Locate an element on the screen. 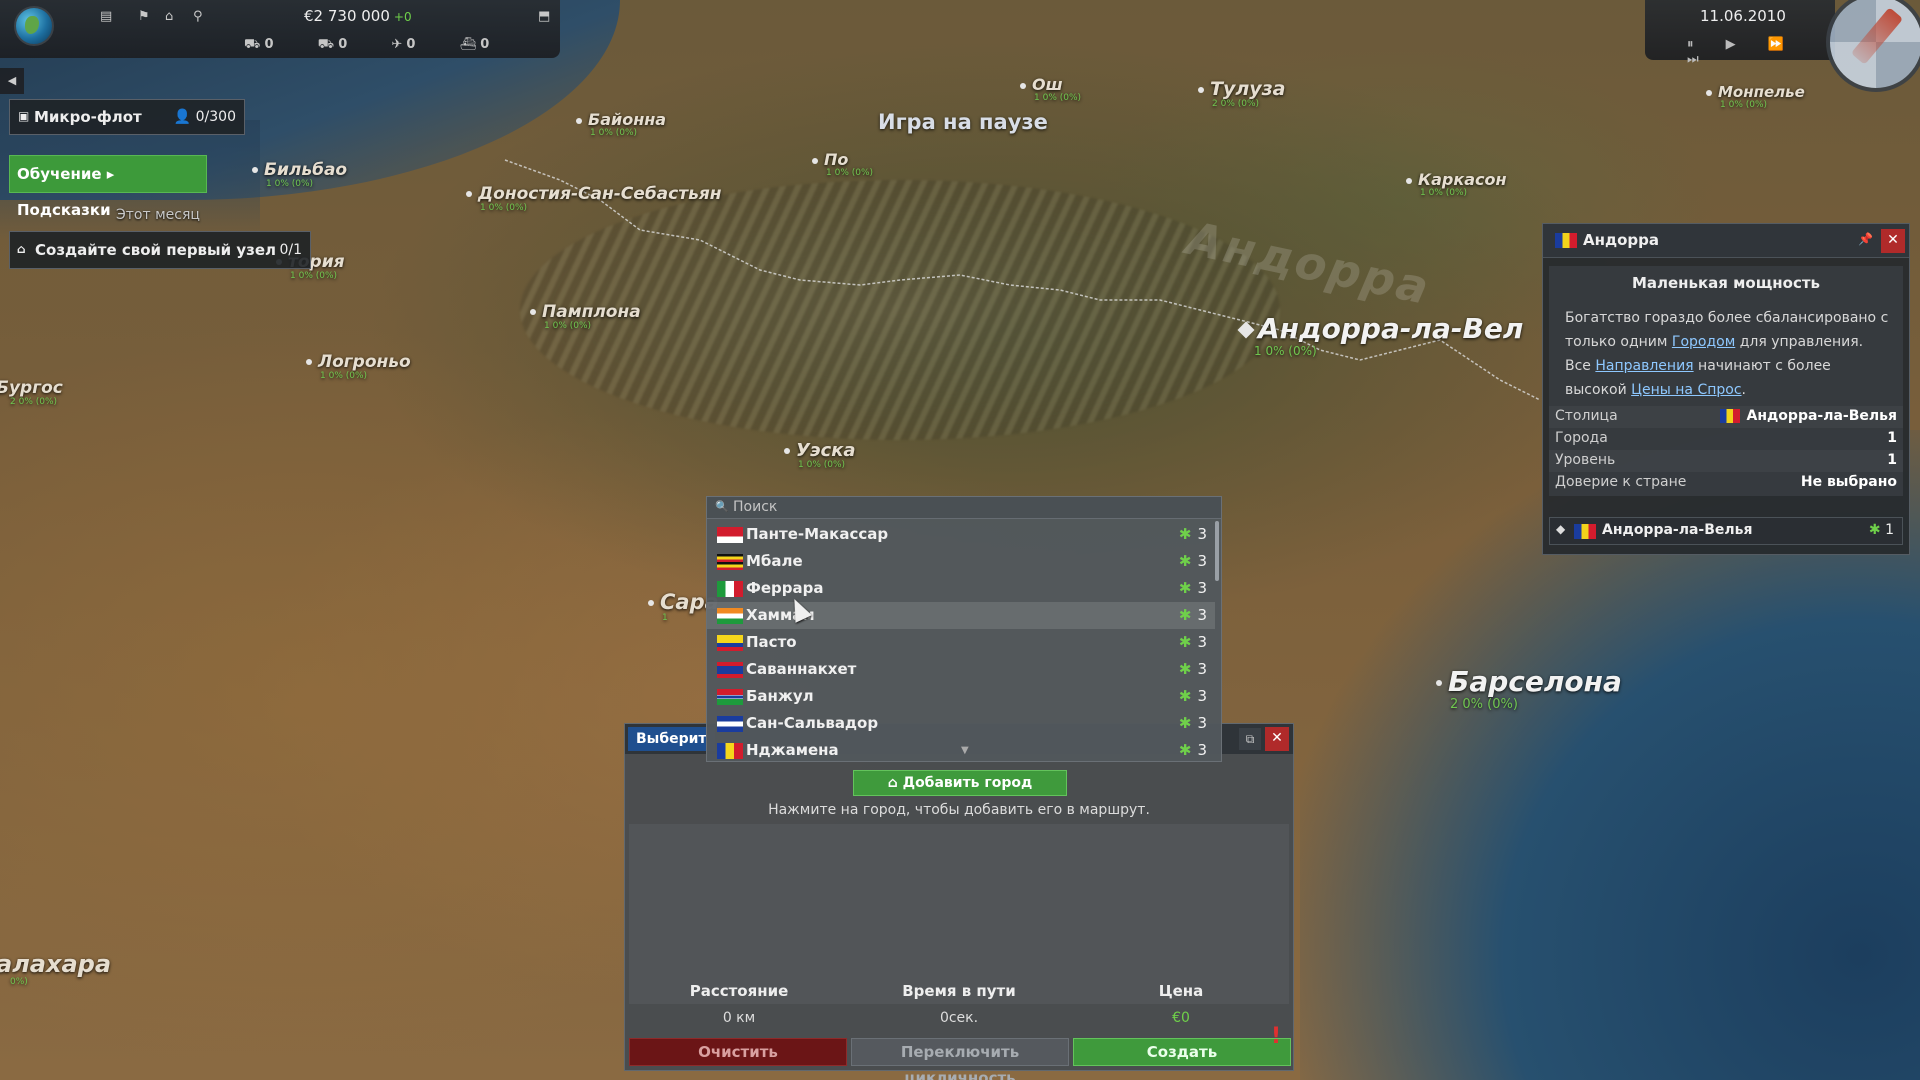  directions-link: Направления is located at coordinates (1644, 366).